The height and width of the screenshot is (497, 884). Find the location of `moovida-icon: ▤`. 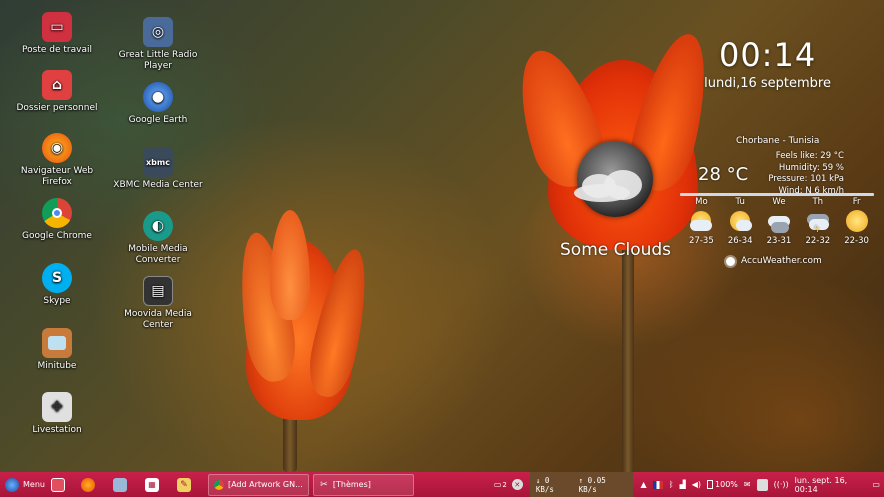

moovida-icon: ▤ is located at coordinates (158, 291).